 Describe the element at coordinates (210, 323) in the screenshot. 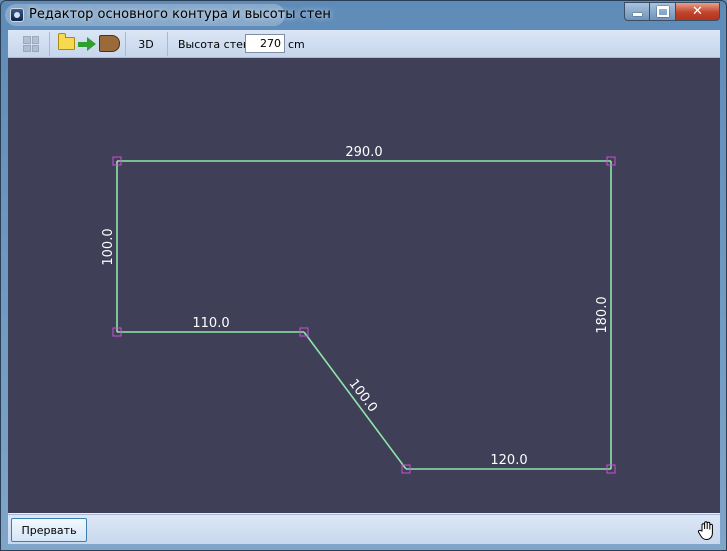

I see `edge-length-label: 110.0` at that location.